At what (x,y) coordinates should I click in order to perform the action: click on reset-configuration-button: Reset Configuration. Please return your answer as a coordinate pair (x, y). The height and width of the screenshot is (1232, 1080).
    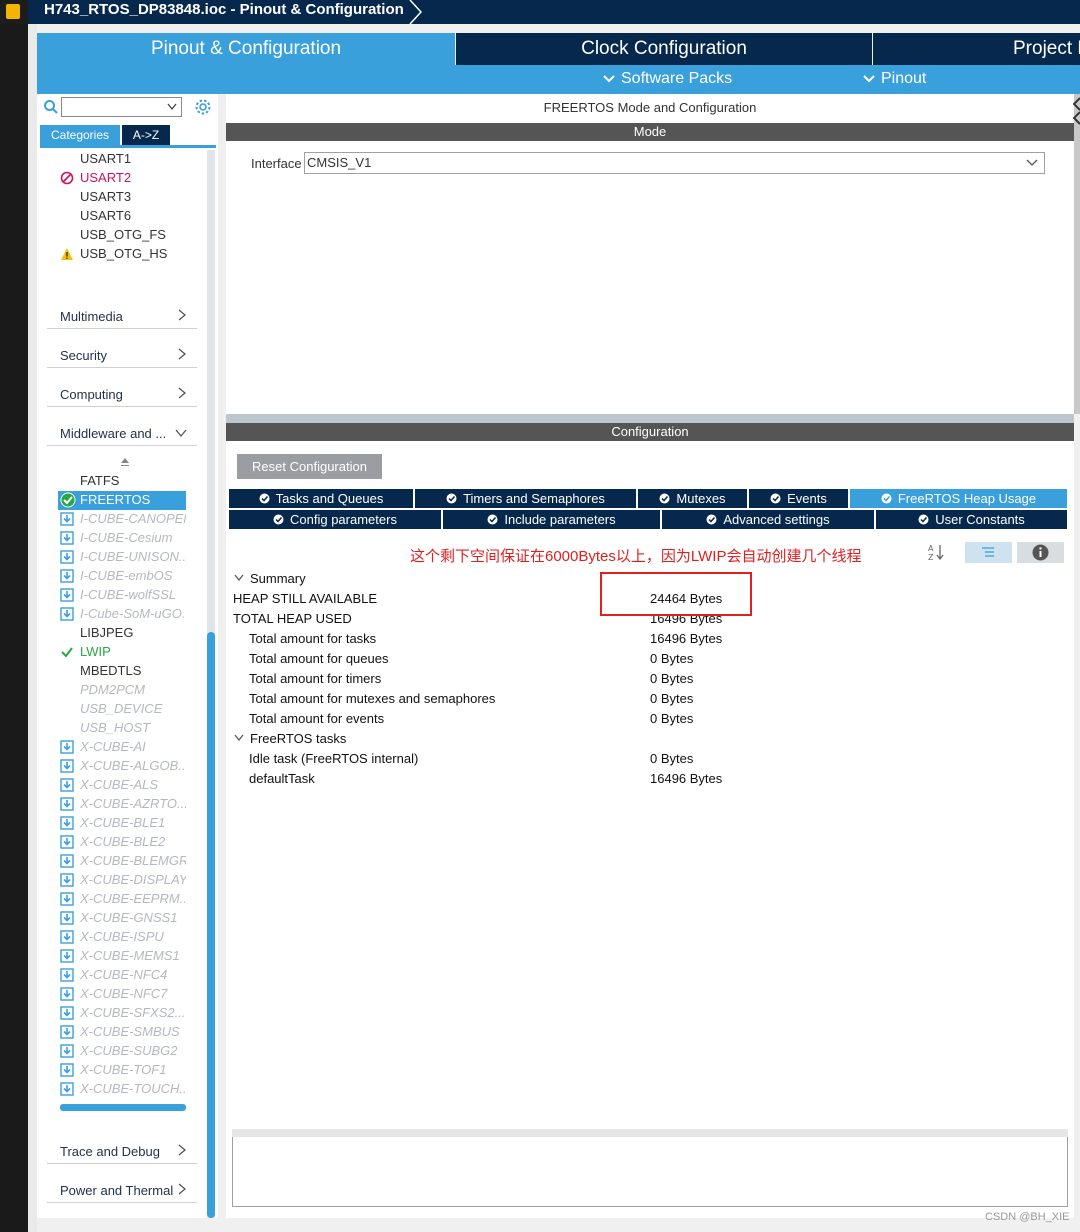
    Looking at the image, I should click on (309, 466).